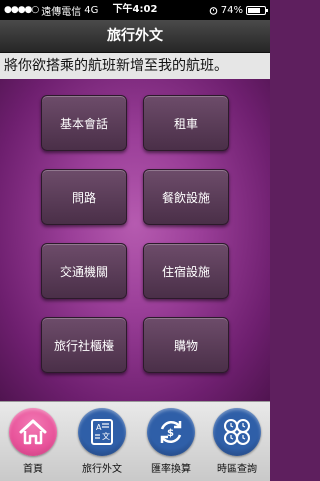  What do you see at coordinates (106, 436) in the screenshot?
I see `svg-text: 文` at bounding box center [106, 436].